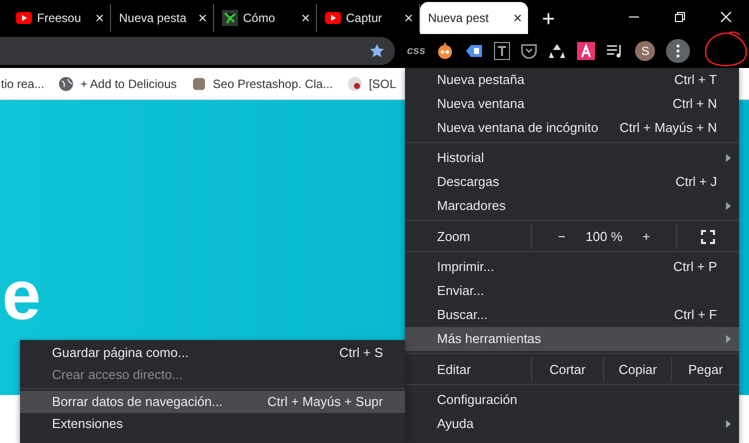 This screenshot has width=749, height=443. I want to click on menu-item-label: Marcadores, so click(472, 206).